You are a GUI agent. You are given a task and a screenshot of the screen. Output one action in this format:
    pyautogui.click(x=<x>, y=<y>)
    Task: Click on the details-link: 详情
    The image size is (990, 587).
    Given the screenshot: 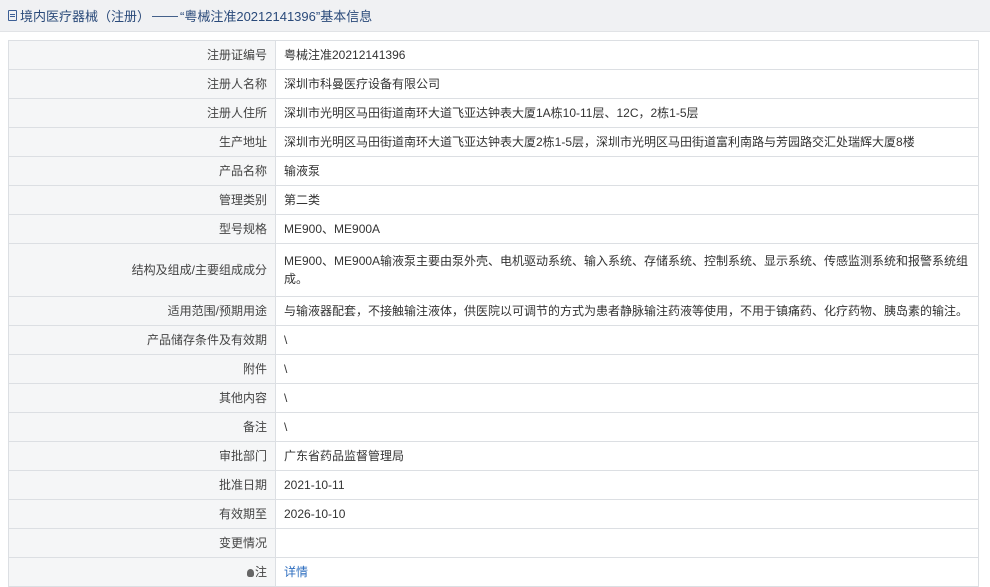 What is the action you would take?
    pyautogui.click(x=296, y=572)
    